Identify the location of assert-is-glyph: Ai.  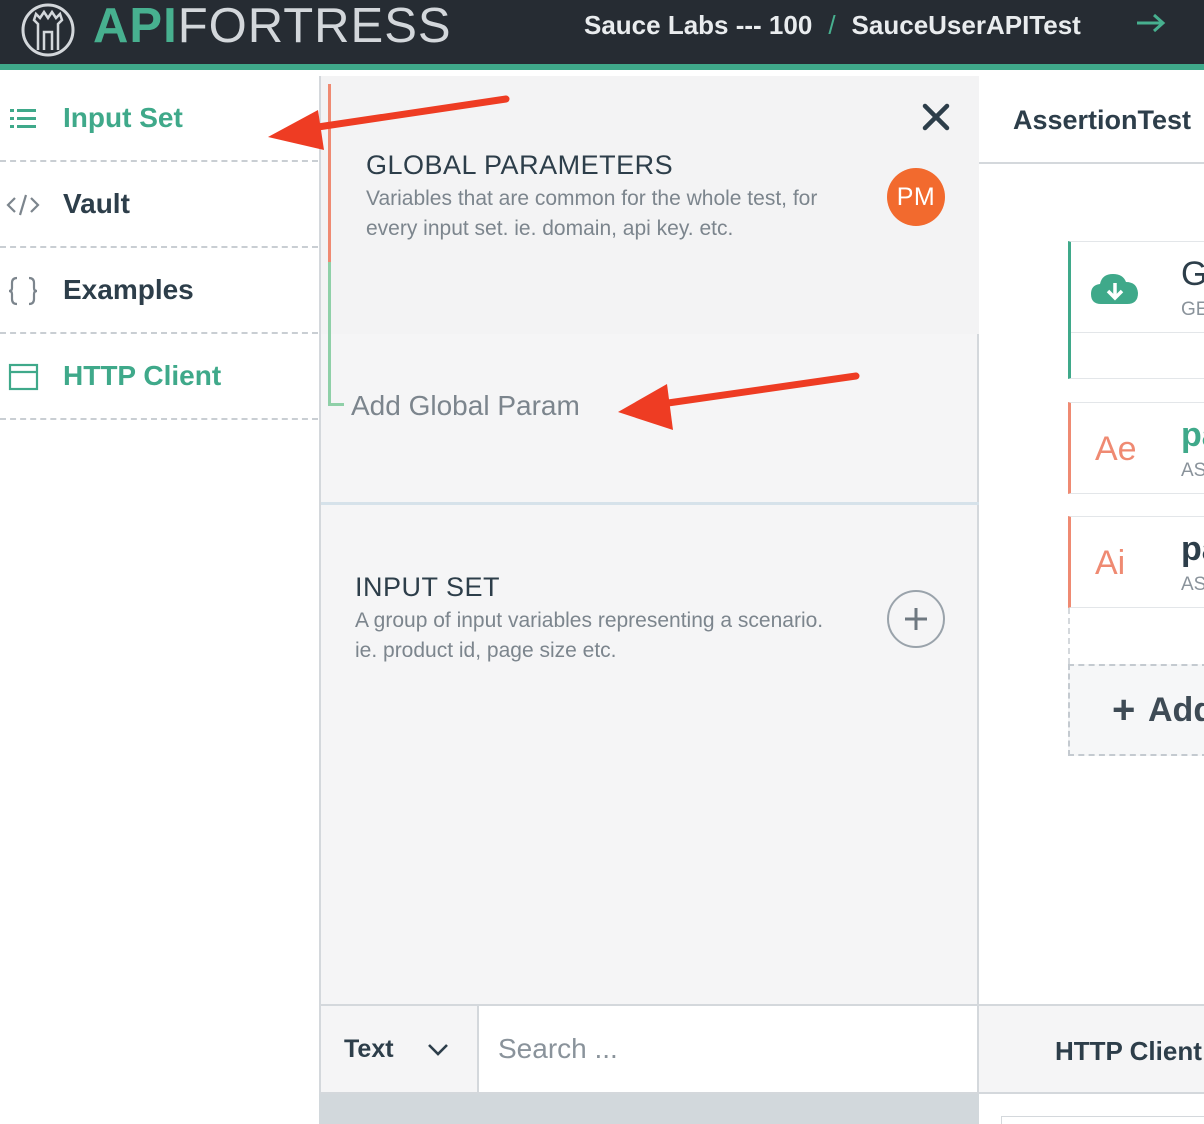
(1110, 563).